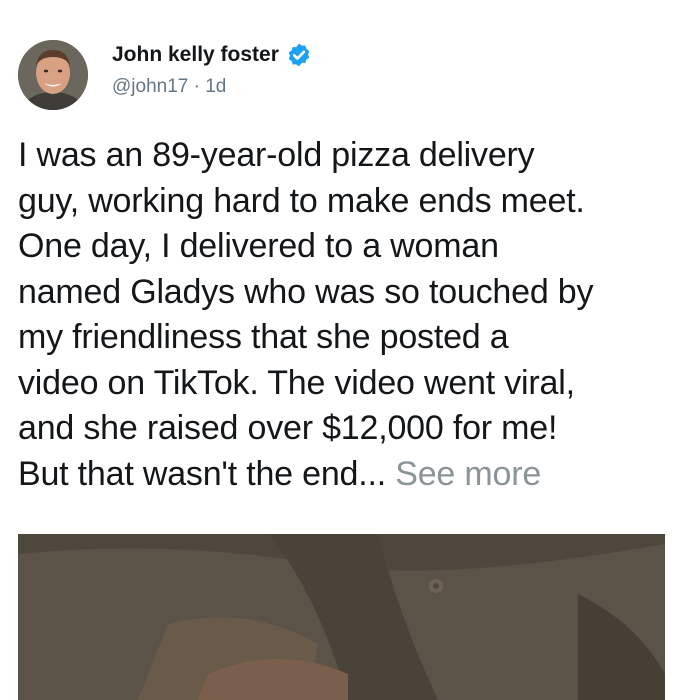 The width and height of the screenshot is (700, 700). I want to click on avatar-photo, so click(53, 75).